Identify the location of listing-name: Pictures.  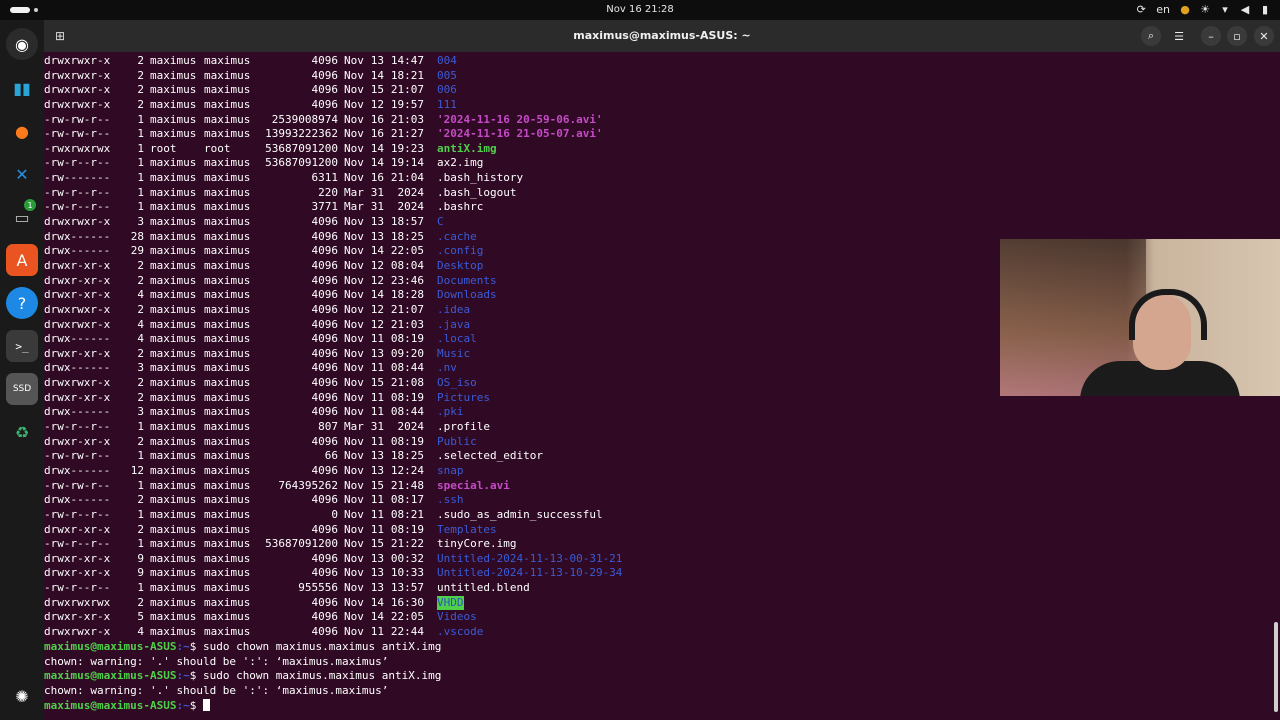
(463, 397).